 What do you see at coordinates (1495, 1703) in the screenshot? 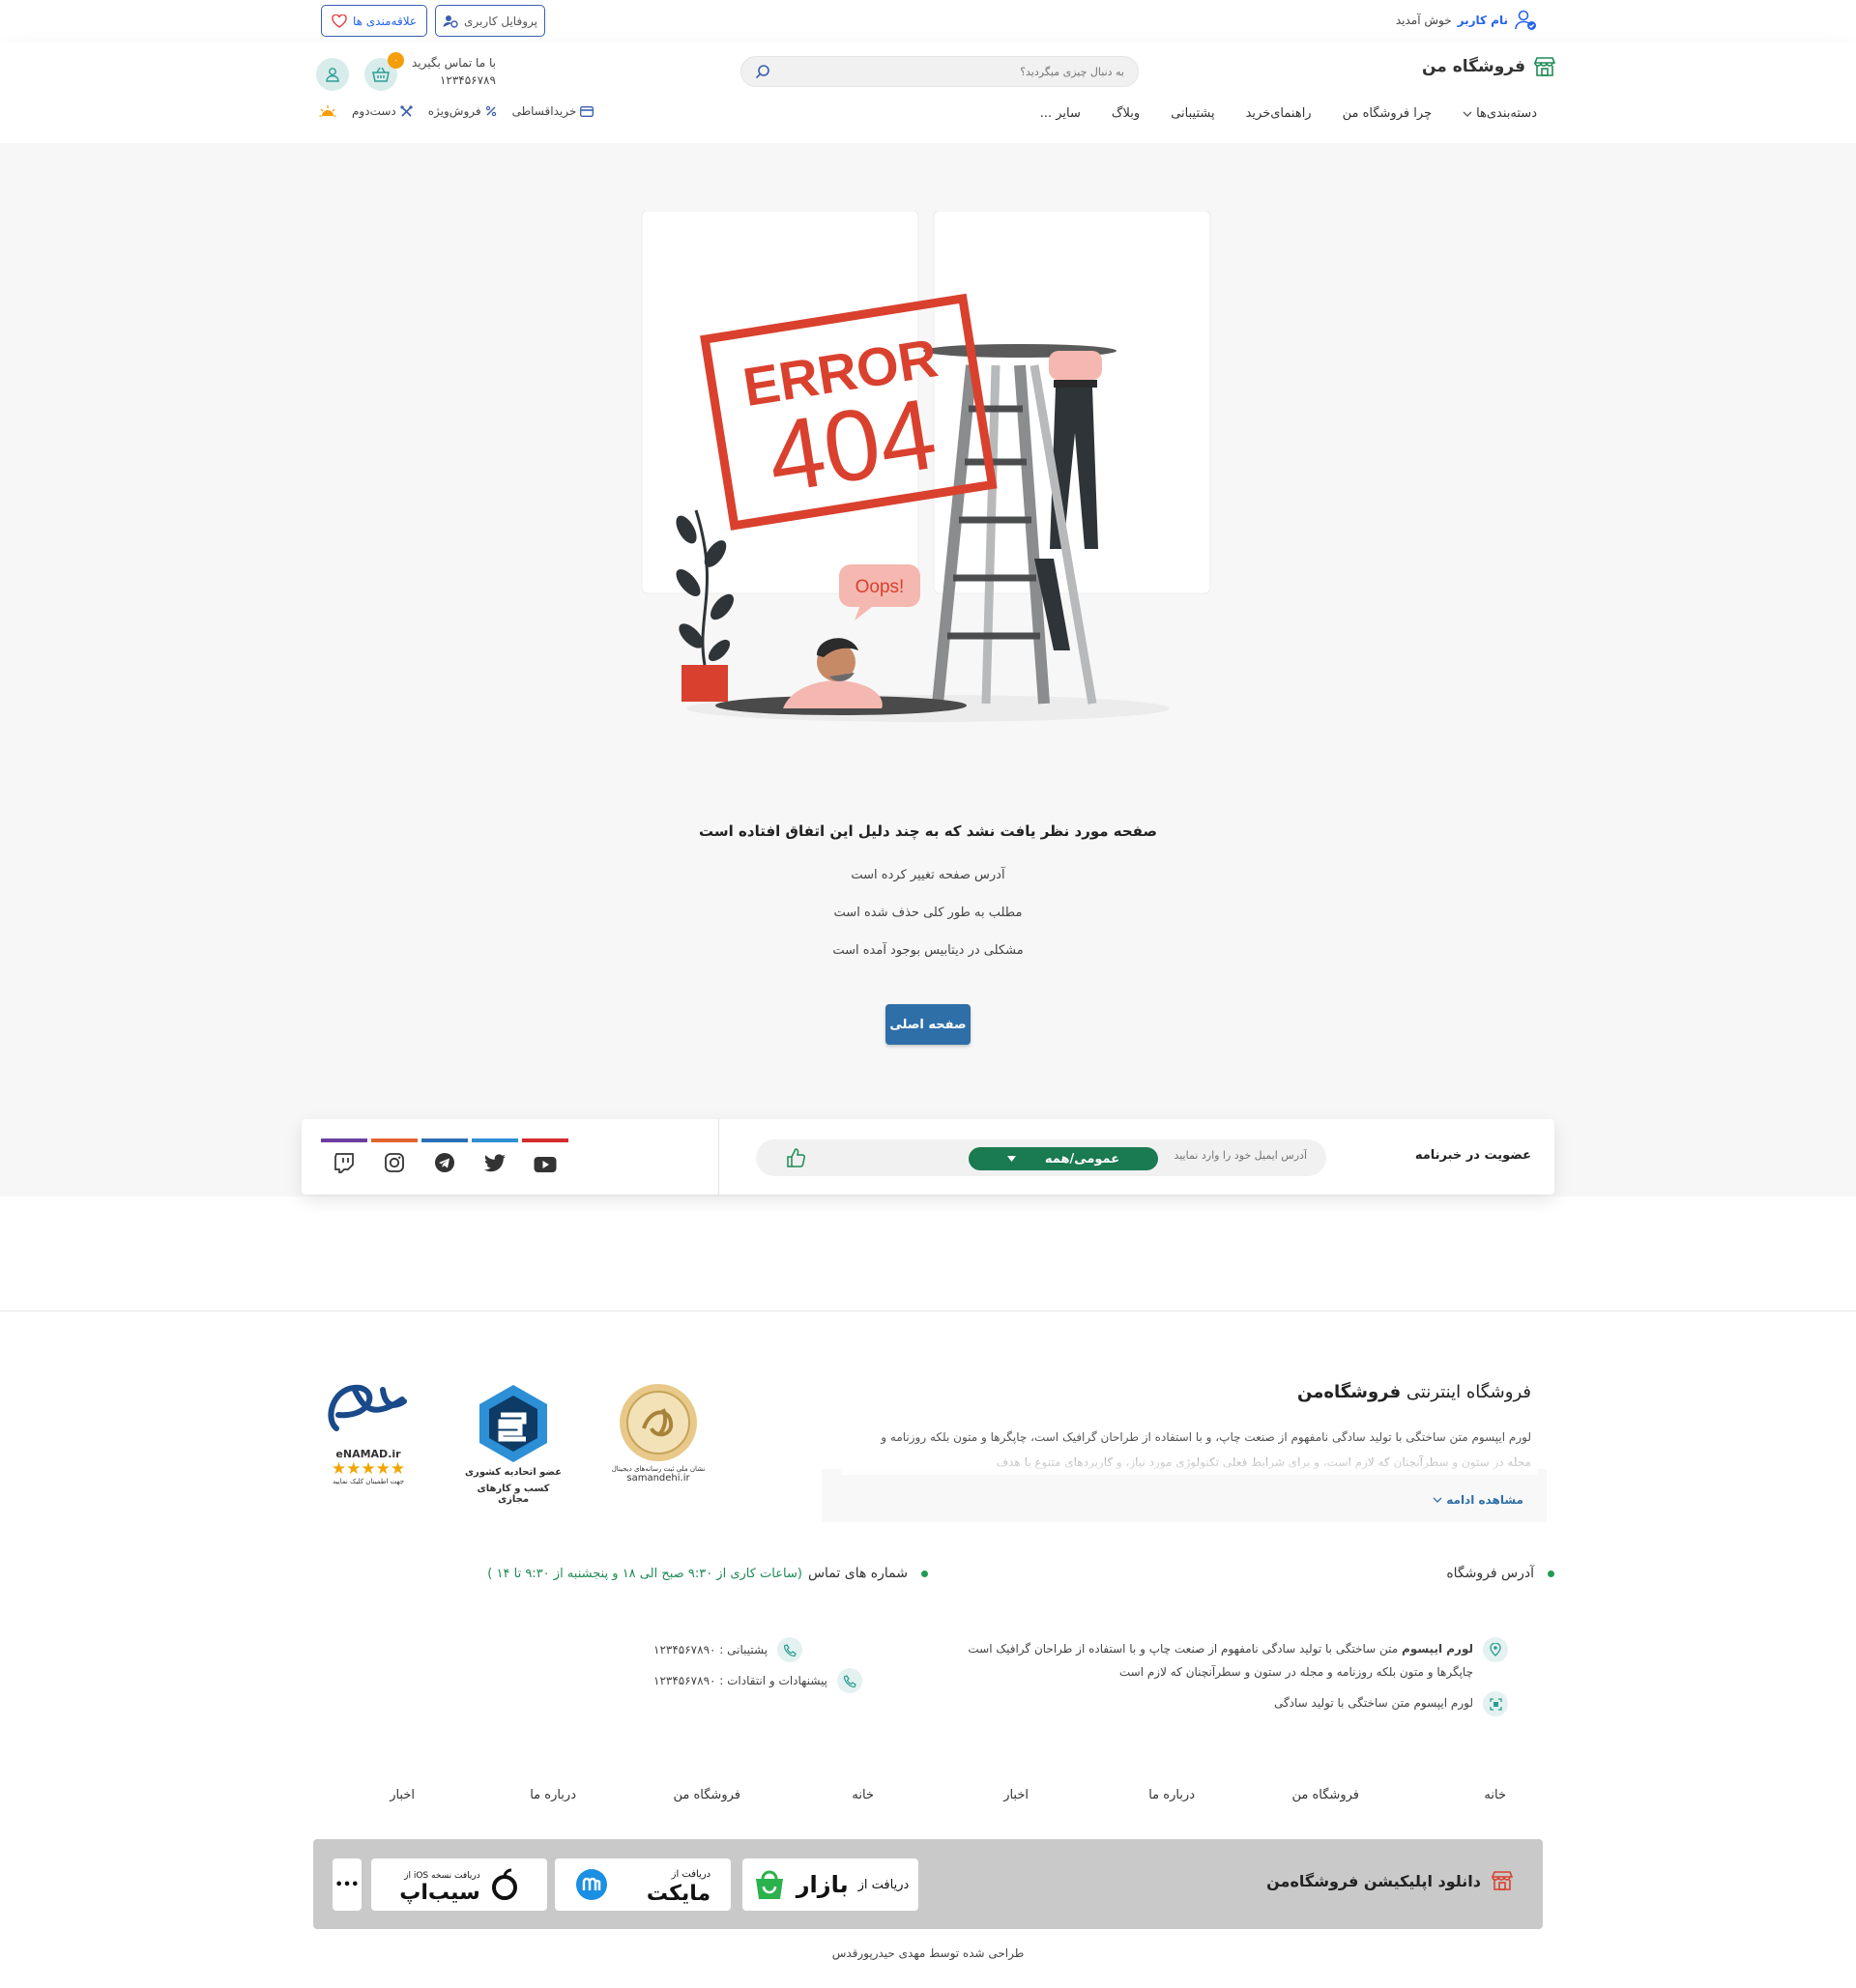
I see `scan-icon` at bounding box center [1495, 1703].